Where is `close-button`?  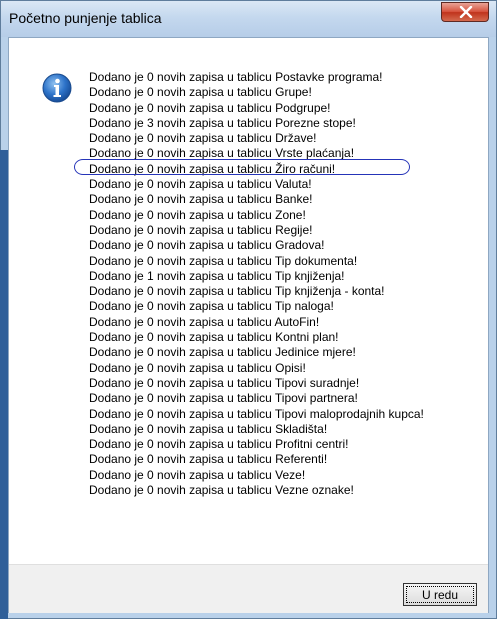 close-button is located at coordinates (465, 12).